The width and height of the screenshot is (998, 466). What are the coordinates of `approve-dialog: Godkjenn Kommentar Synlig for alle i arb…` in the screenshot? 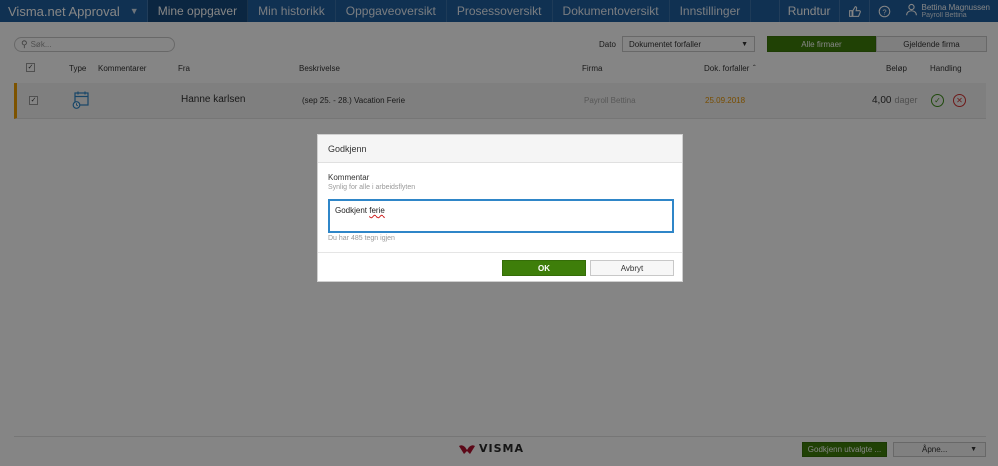 It's located at (500, 208).